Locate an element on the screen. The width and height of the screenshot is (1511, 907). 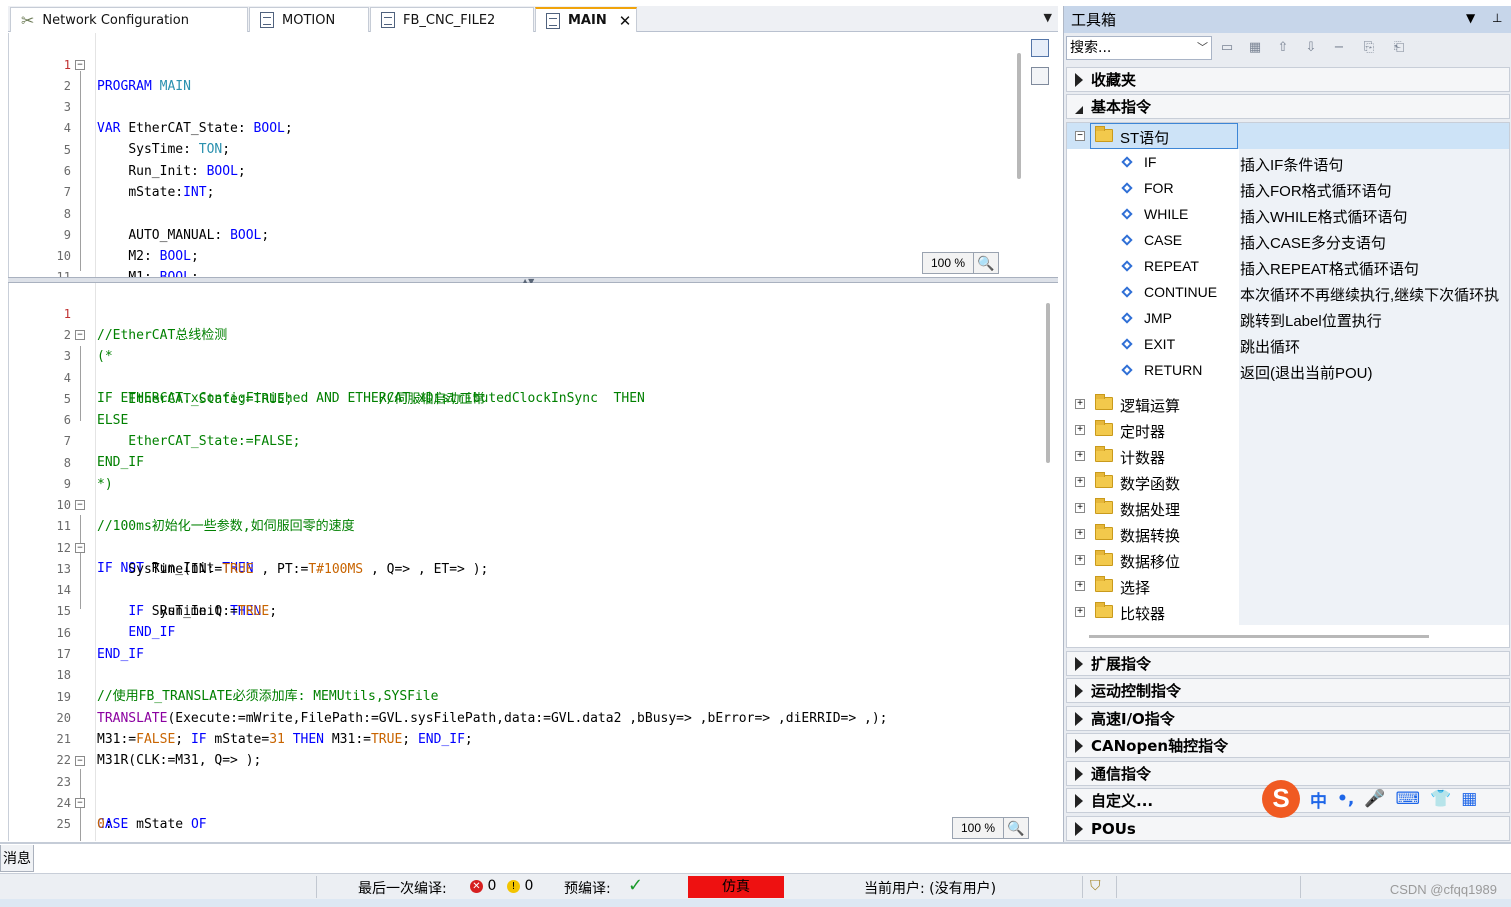
tree-folder-data-conversion: + 数据转换 is located at coordinates (1288, 534).